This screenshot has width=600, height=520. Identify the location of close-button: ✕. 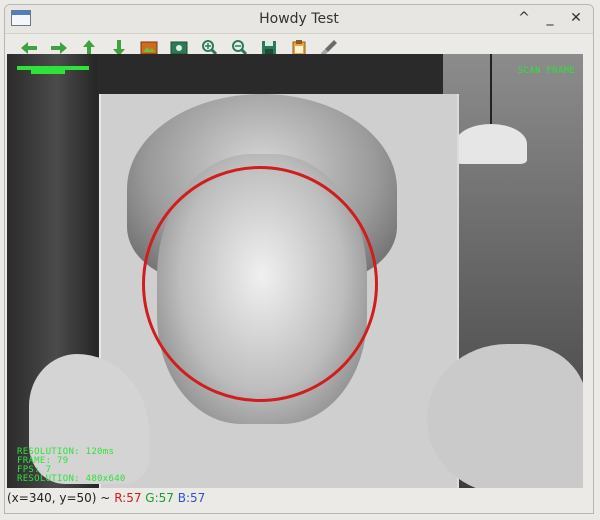
(576, 18).